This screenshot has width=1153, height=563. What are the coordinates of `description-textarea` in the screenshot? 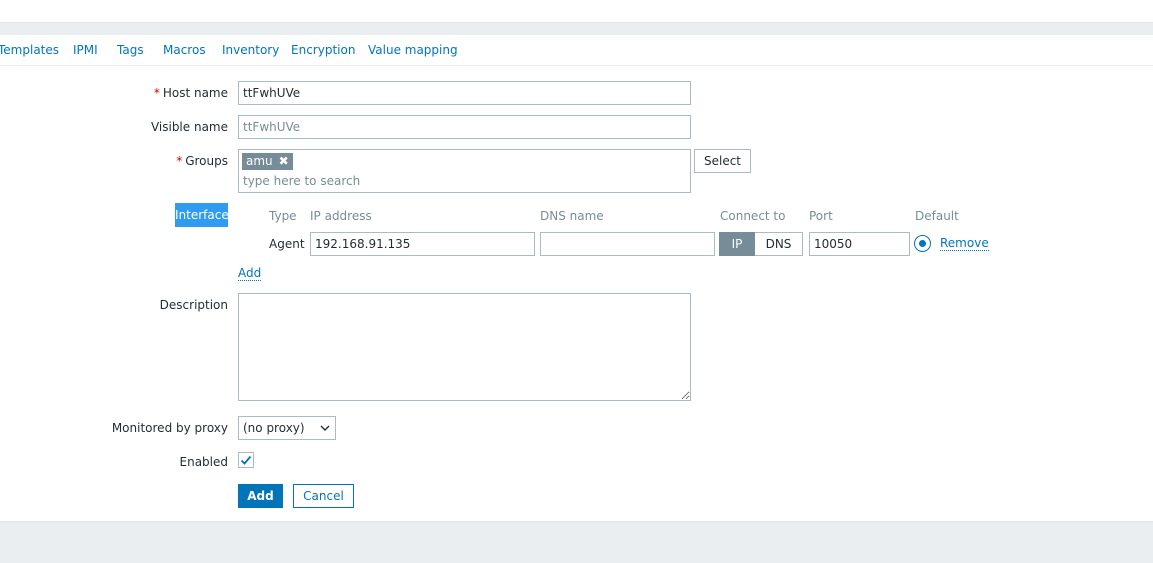 It's located at (464, 347).